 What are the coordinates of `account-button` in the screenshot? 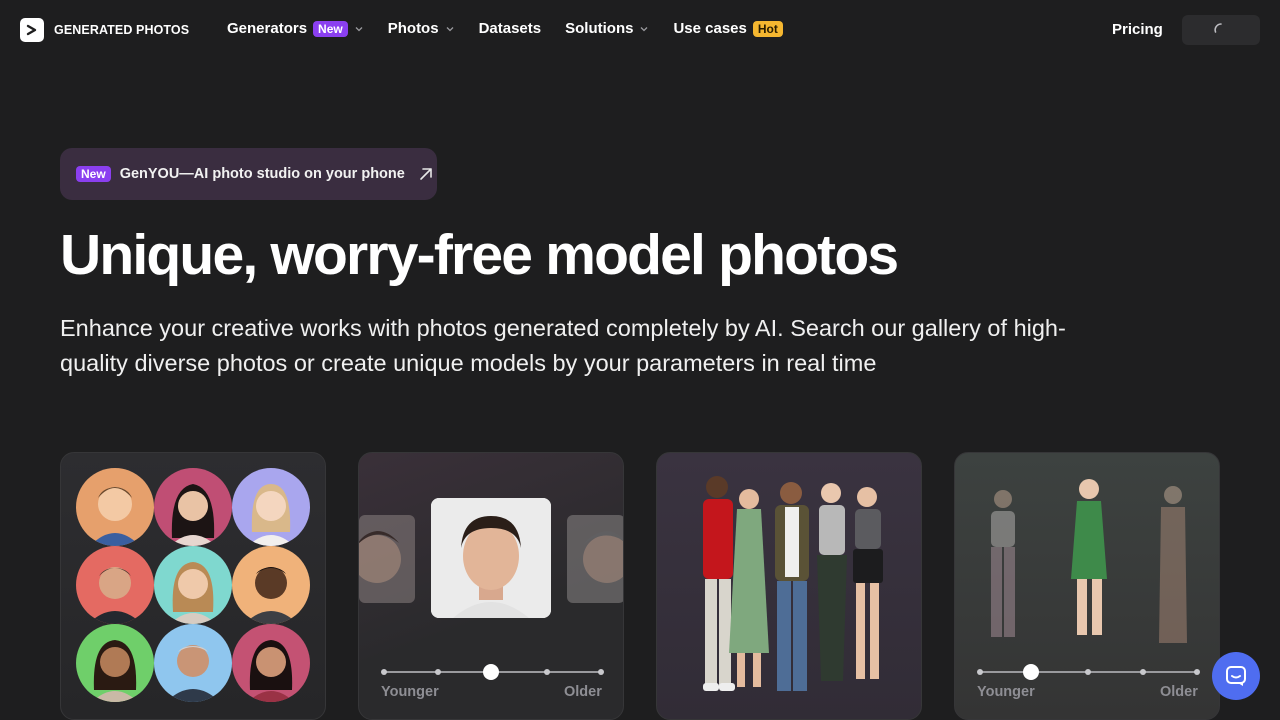 It's located at (1221, 30).